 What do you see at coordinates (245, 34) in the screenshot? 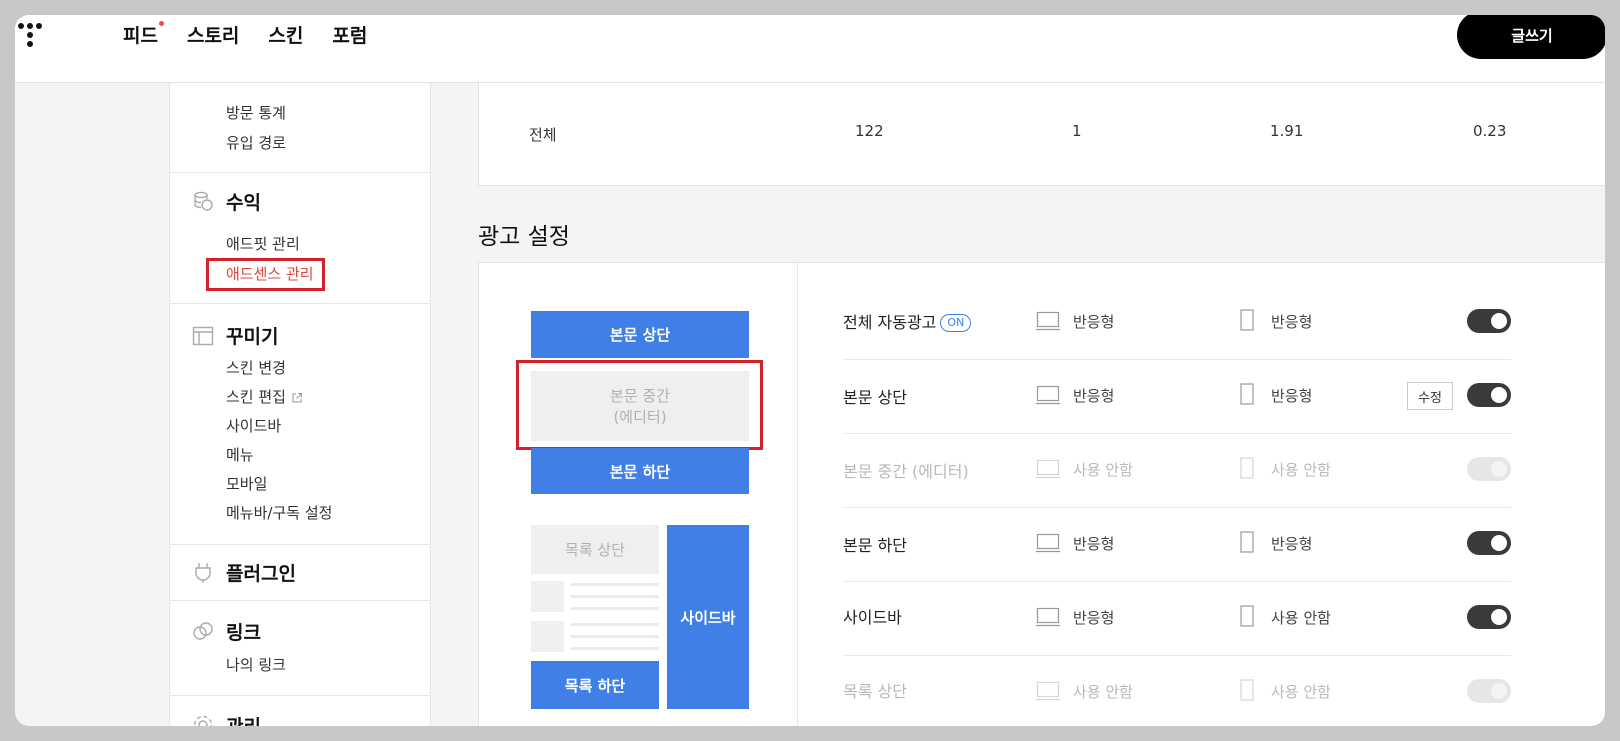
I see `main-nav: 피드 스토리 스킨 포럼` at bounding box center [245, 34].